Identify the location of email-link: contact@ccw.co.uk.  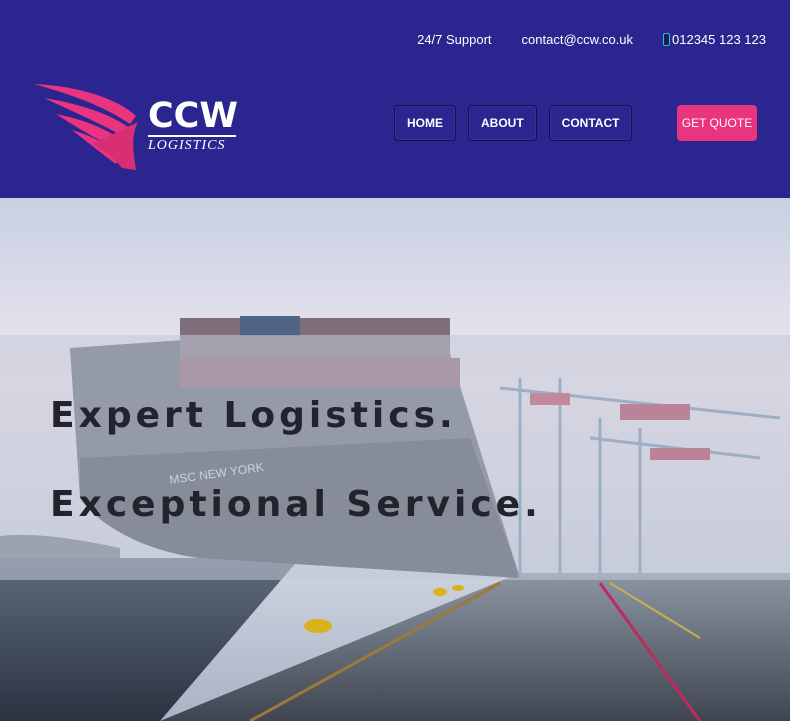
(577, 39).